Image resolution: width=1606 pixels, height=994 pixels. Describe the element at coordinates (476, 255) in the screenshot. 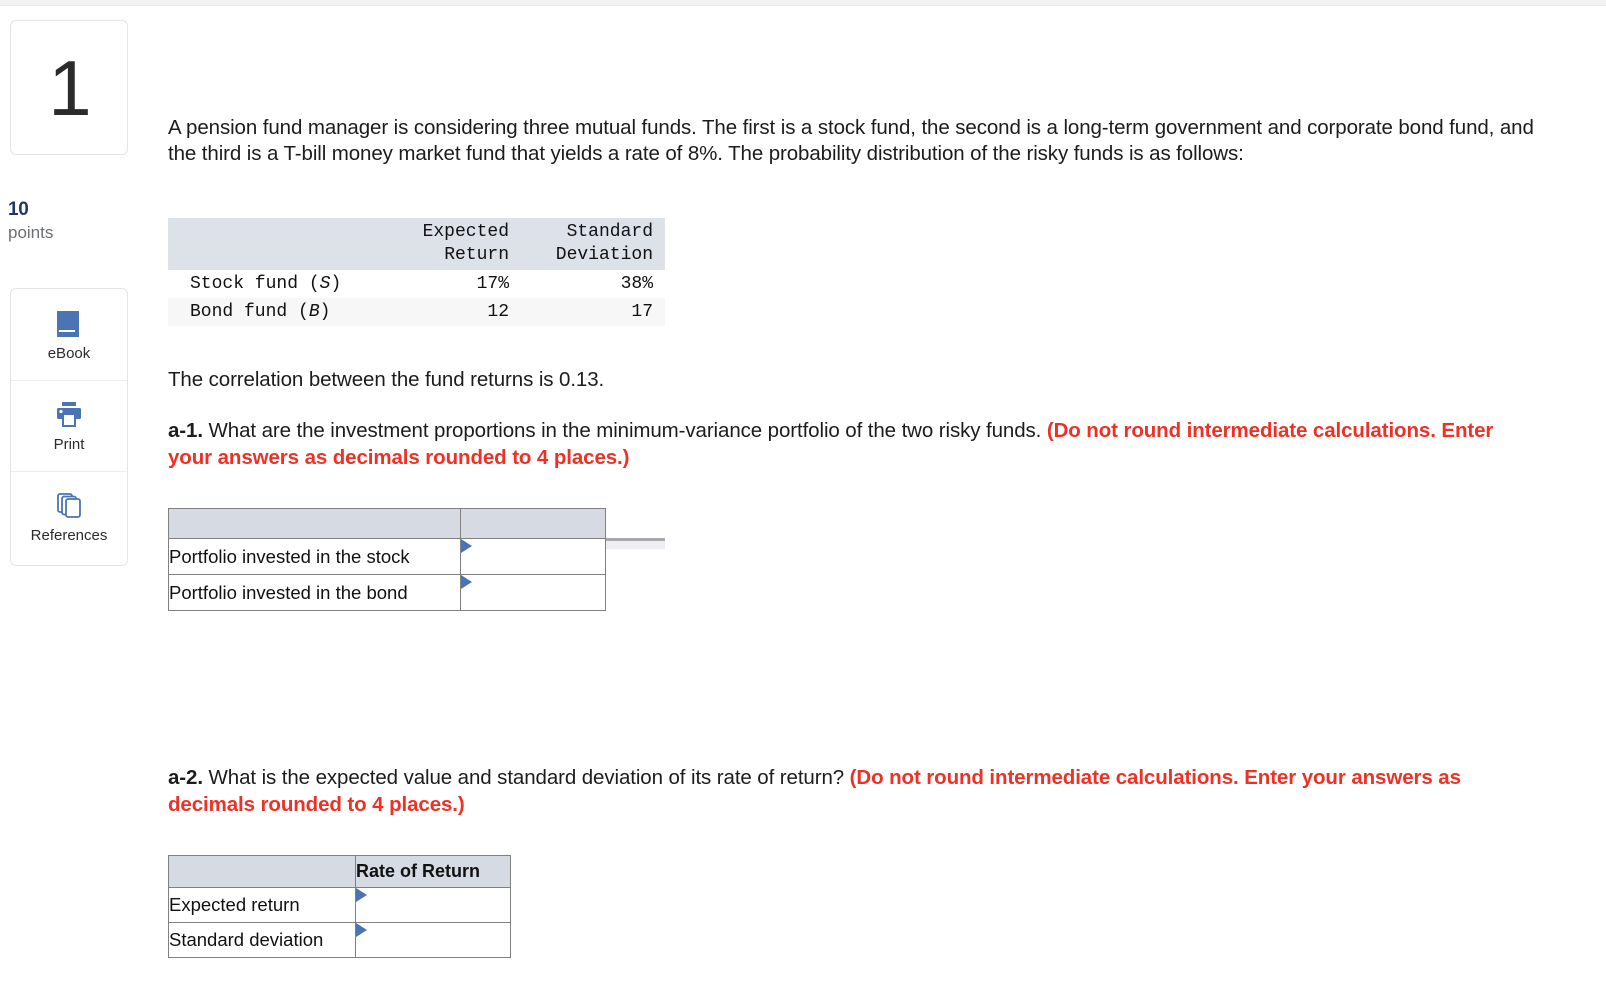

I see `header-expected-line2: Return` at that location.